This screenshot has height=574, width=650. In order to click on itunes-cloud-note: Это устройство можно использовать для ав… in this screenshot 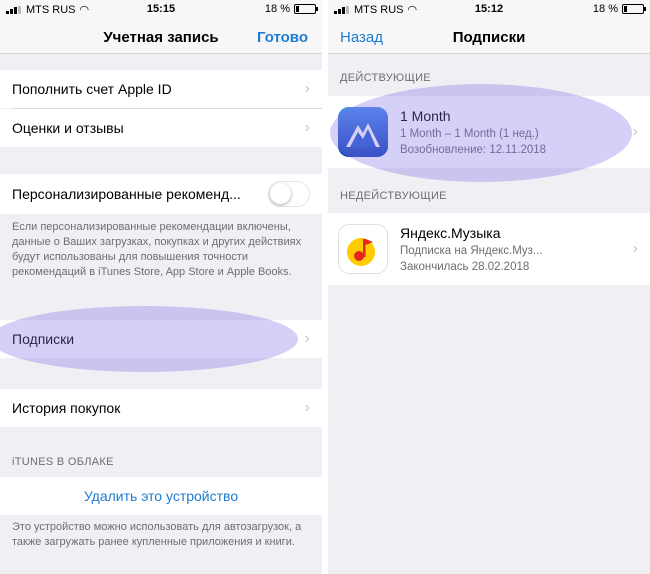, I will do `click(157, 534)`.